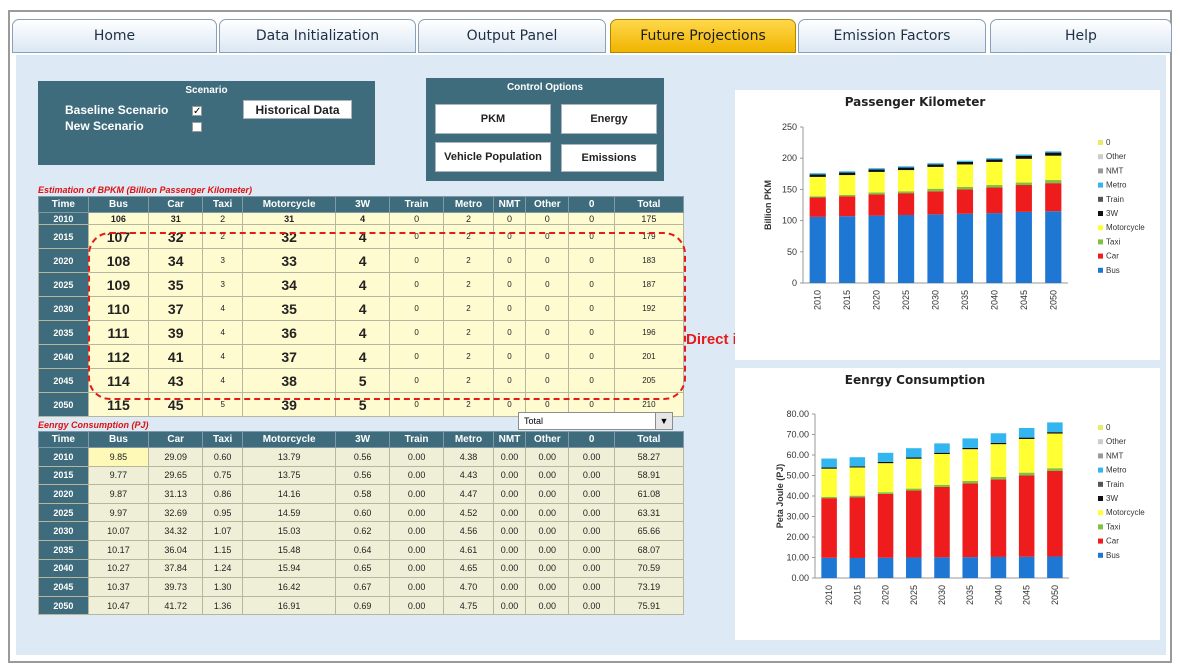 The width and height of the screenshot is (1180, 671). Describe the element at coordinates (649, 549) in the screenshot. I see `table-cell: 68.07` at that location.